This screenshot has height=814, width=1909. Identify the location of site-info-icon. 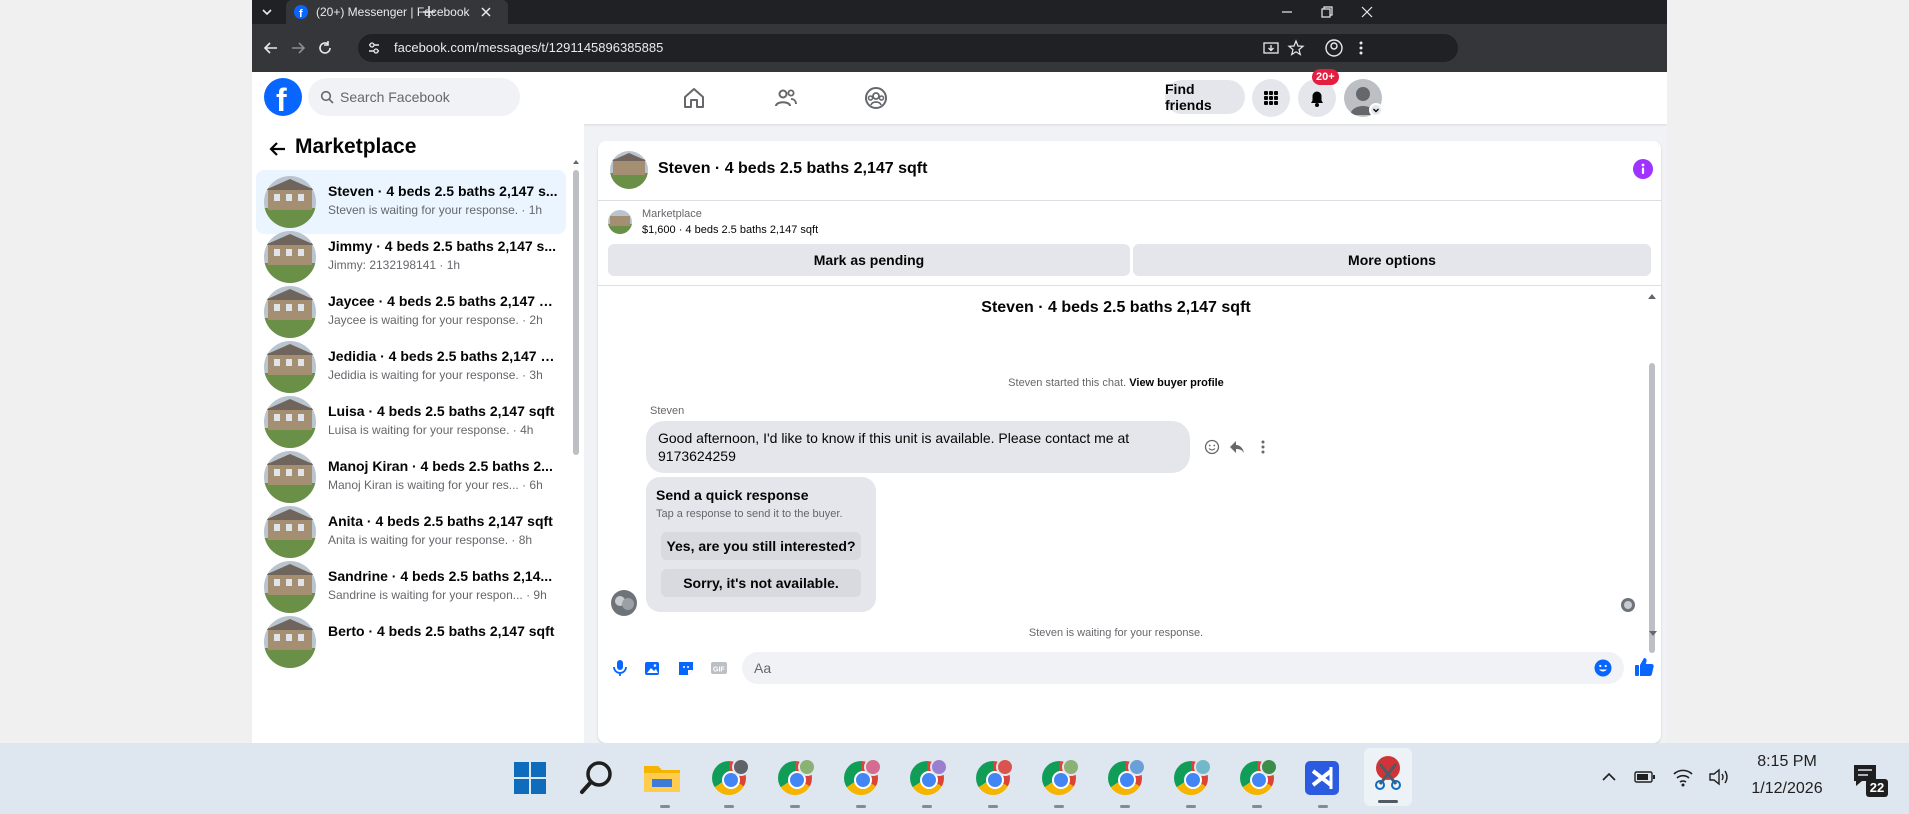
(374, 48).